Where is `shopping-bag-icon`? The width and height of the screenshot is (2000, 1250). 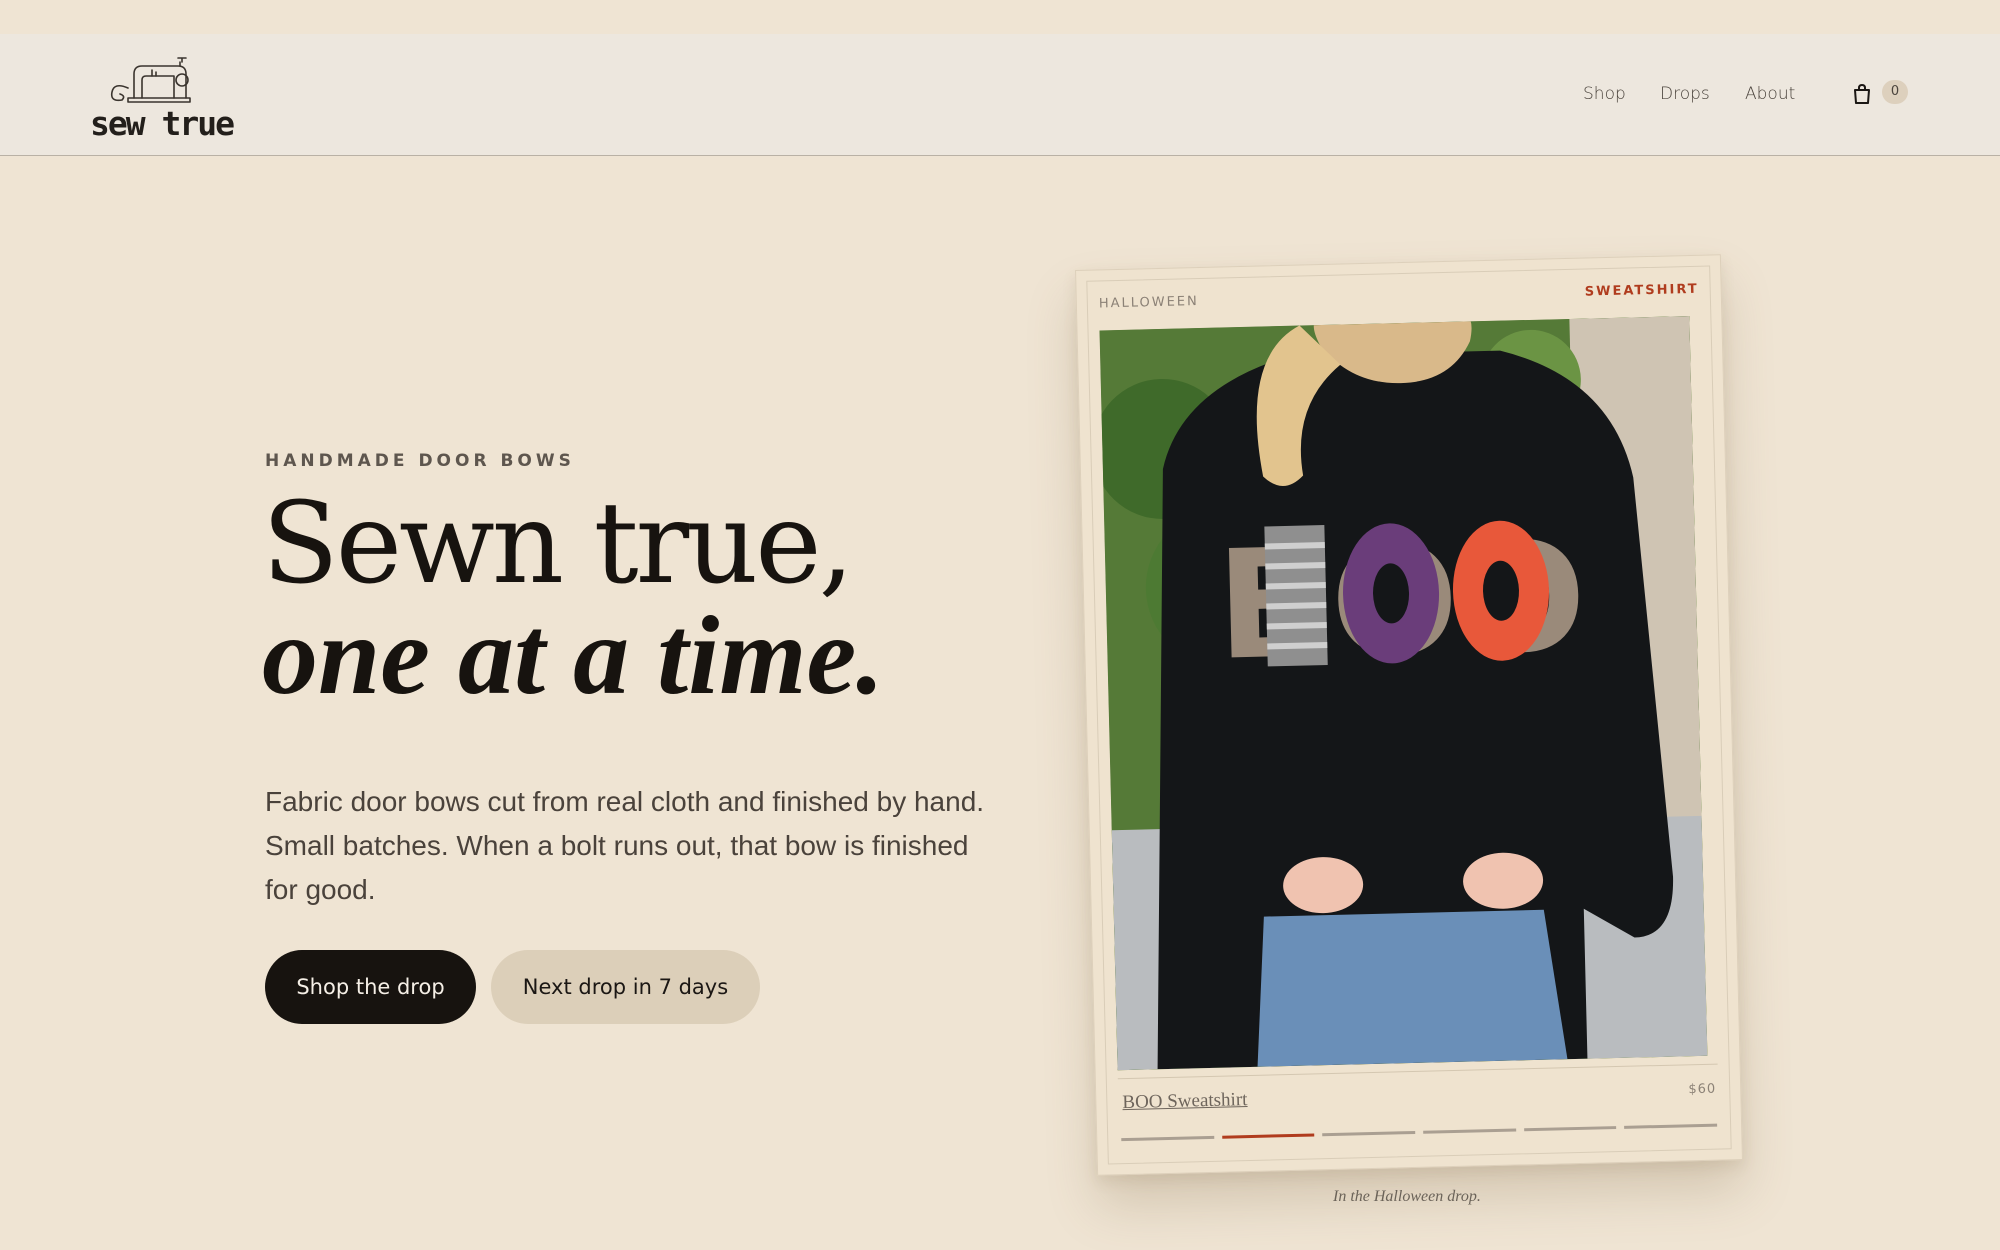 shopping-bag-icon is located at coordinates (1862, 94).